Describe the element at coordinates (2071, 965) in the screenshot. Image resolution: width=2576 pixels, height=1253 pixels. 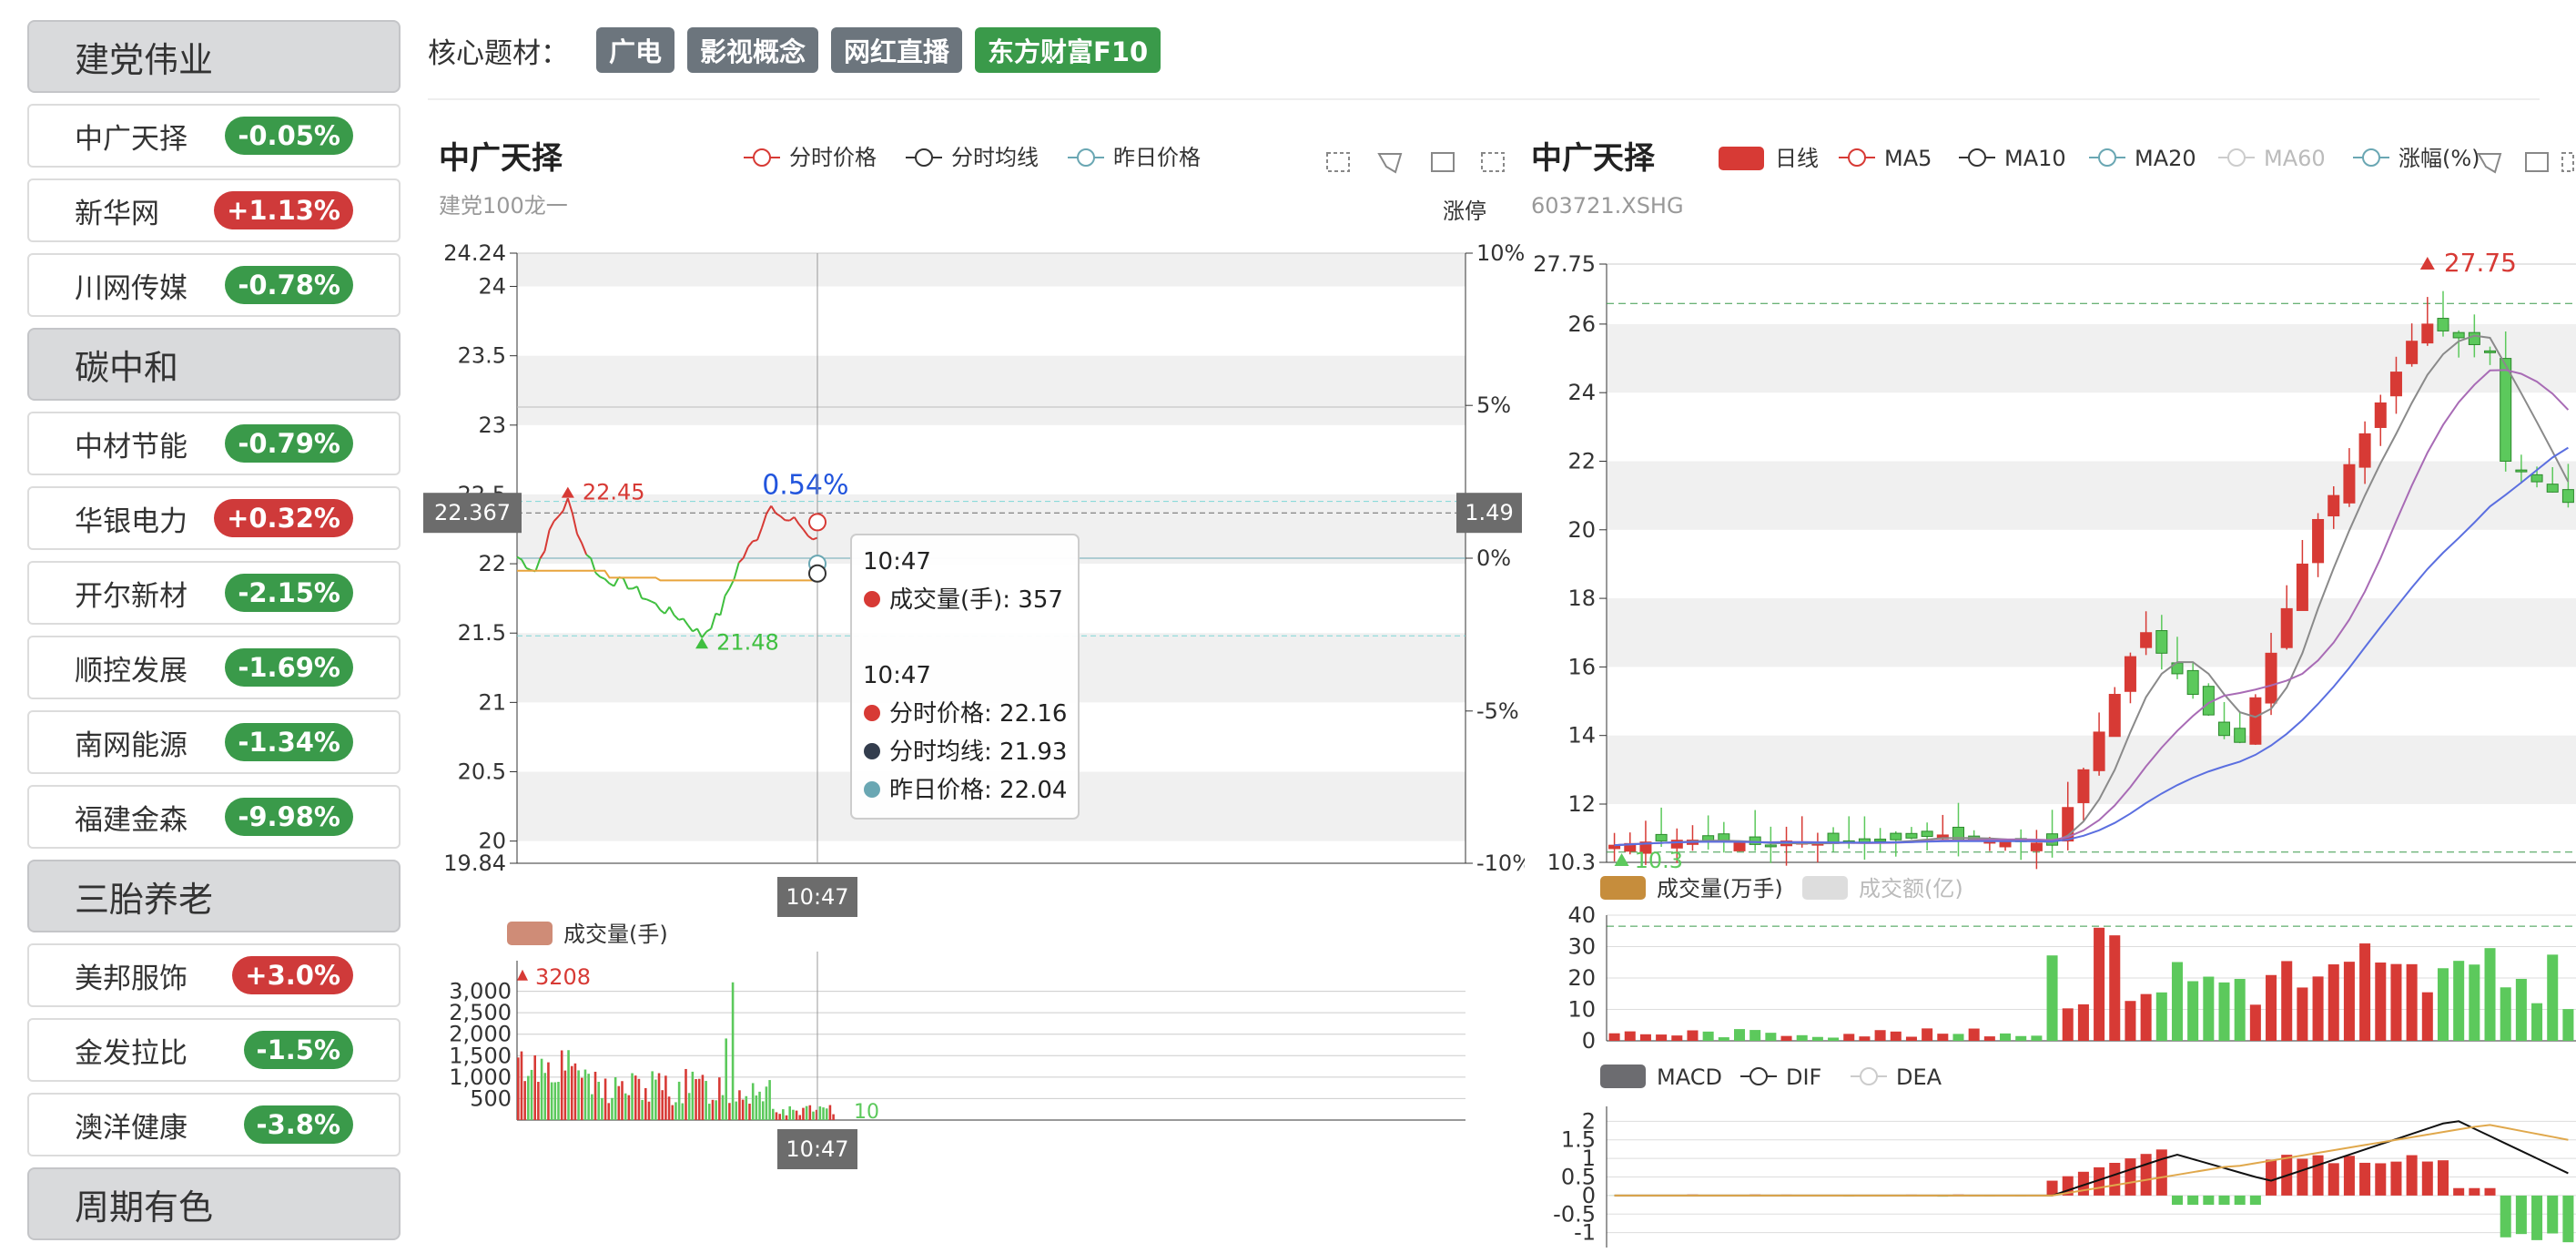
I see `daily-volume-plot: 成交量(万手) 成交额(亿) 40 30 20 10 0` at that location.